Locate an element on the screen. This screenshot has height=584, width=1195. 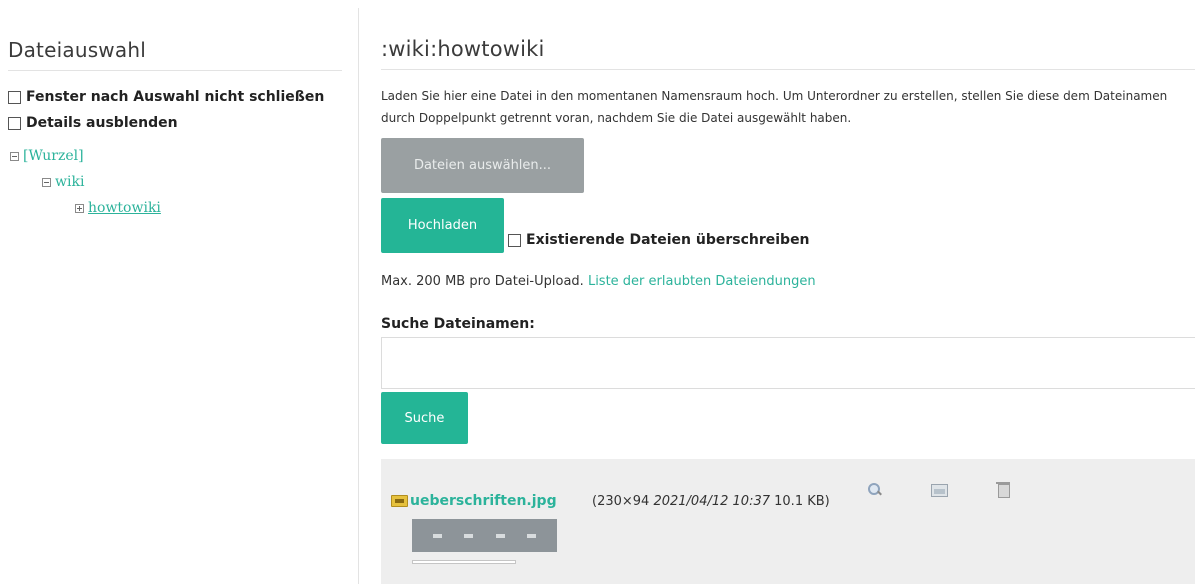
hide-details-option: Details ausblenden is located at coordinates (93, 123).